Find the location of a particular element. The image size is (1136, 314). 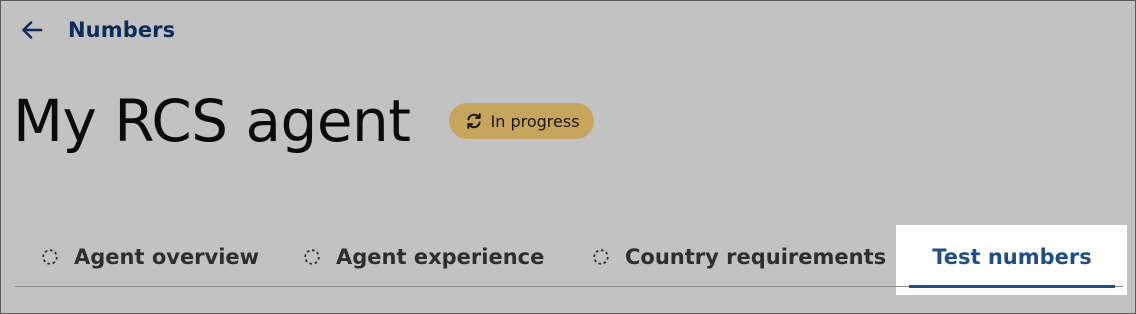

tab-country-requirements: Country requirements is located at coordinates (739, 257).